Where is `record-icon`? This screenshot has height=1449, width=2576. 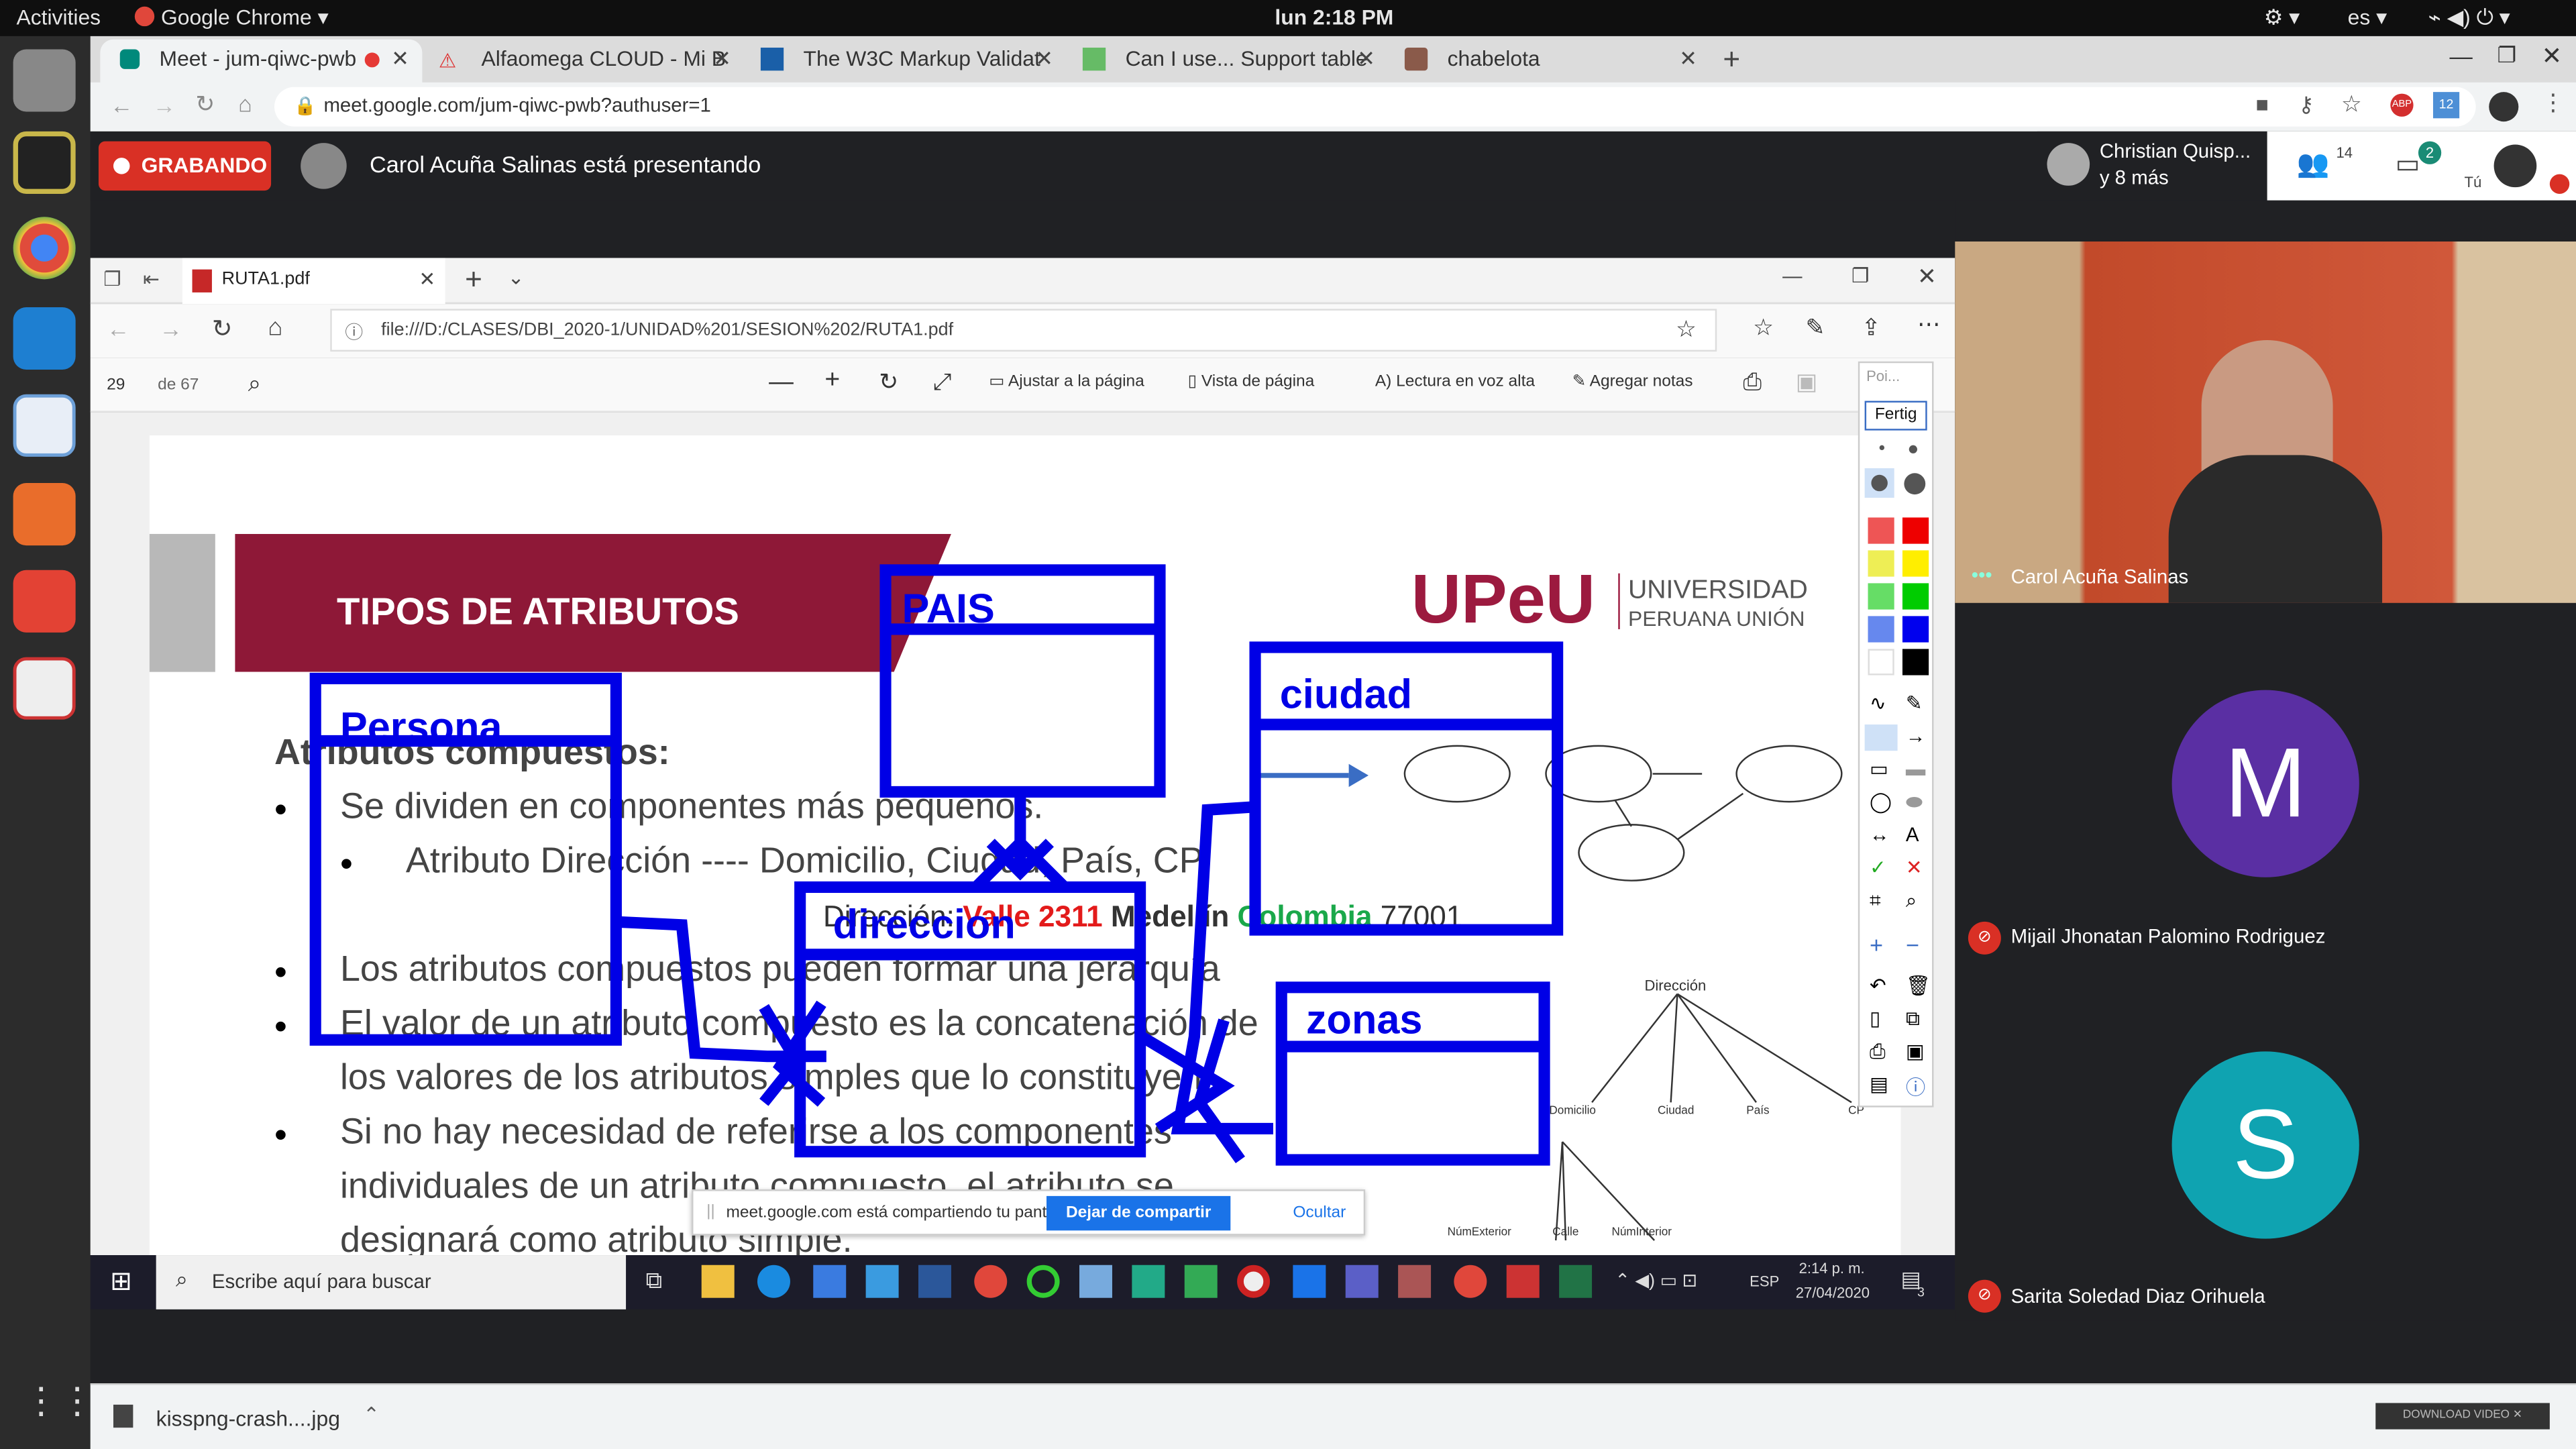 record-icon is located at coordinates (1254, 1281).